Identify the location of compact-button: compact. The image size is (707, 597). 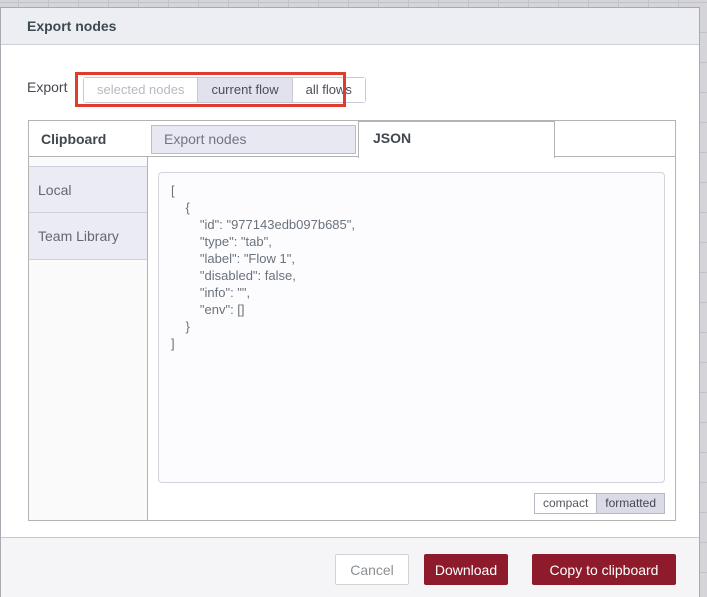
(565, 503).